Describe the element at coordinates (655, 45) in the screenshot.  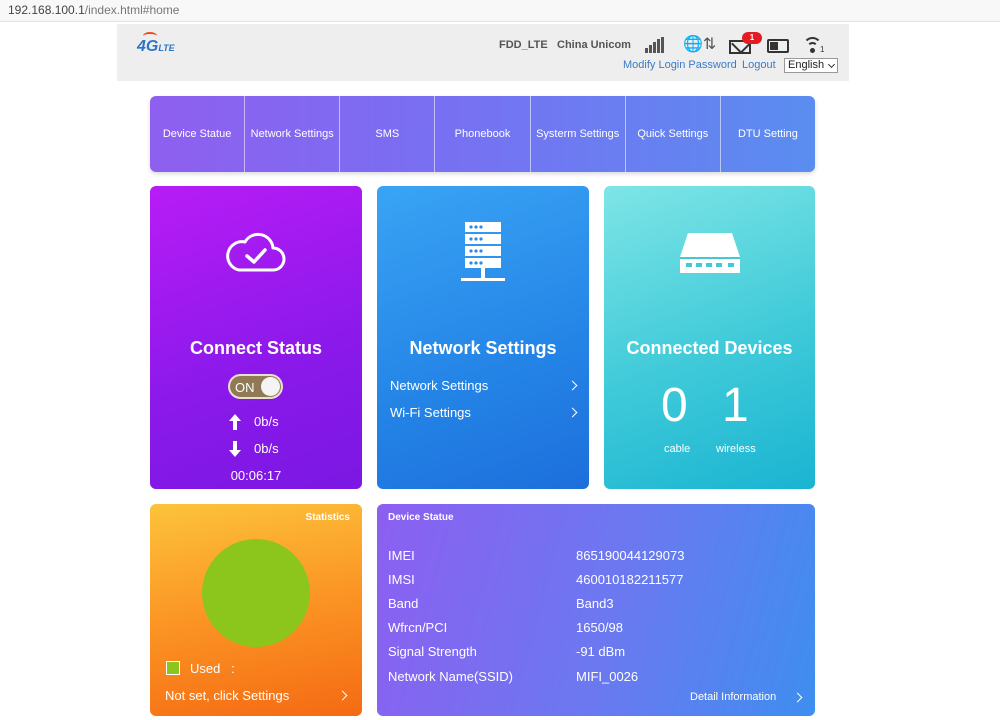
I see `signal-bars-icon` at that location.